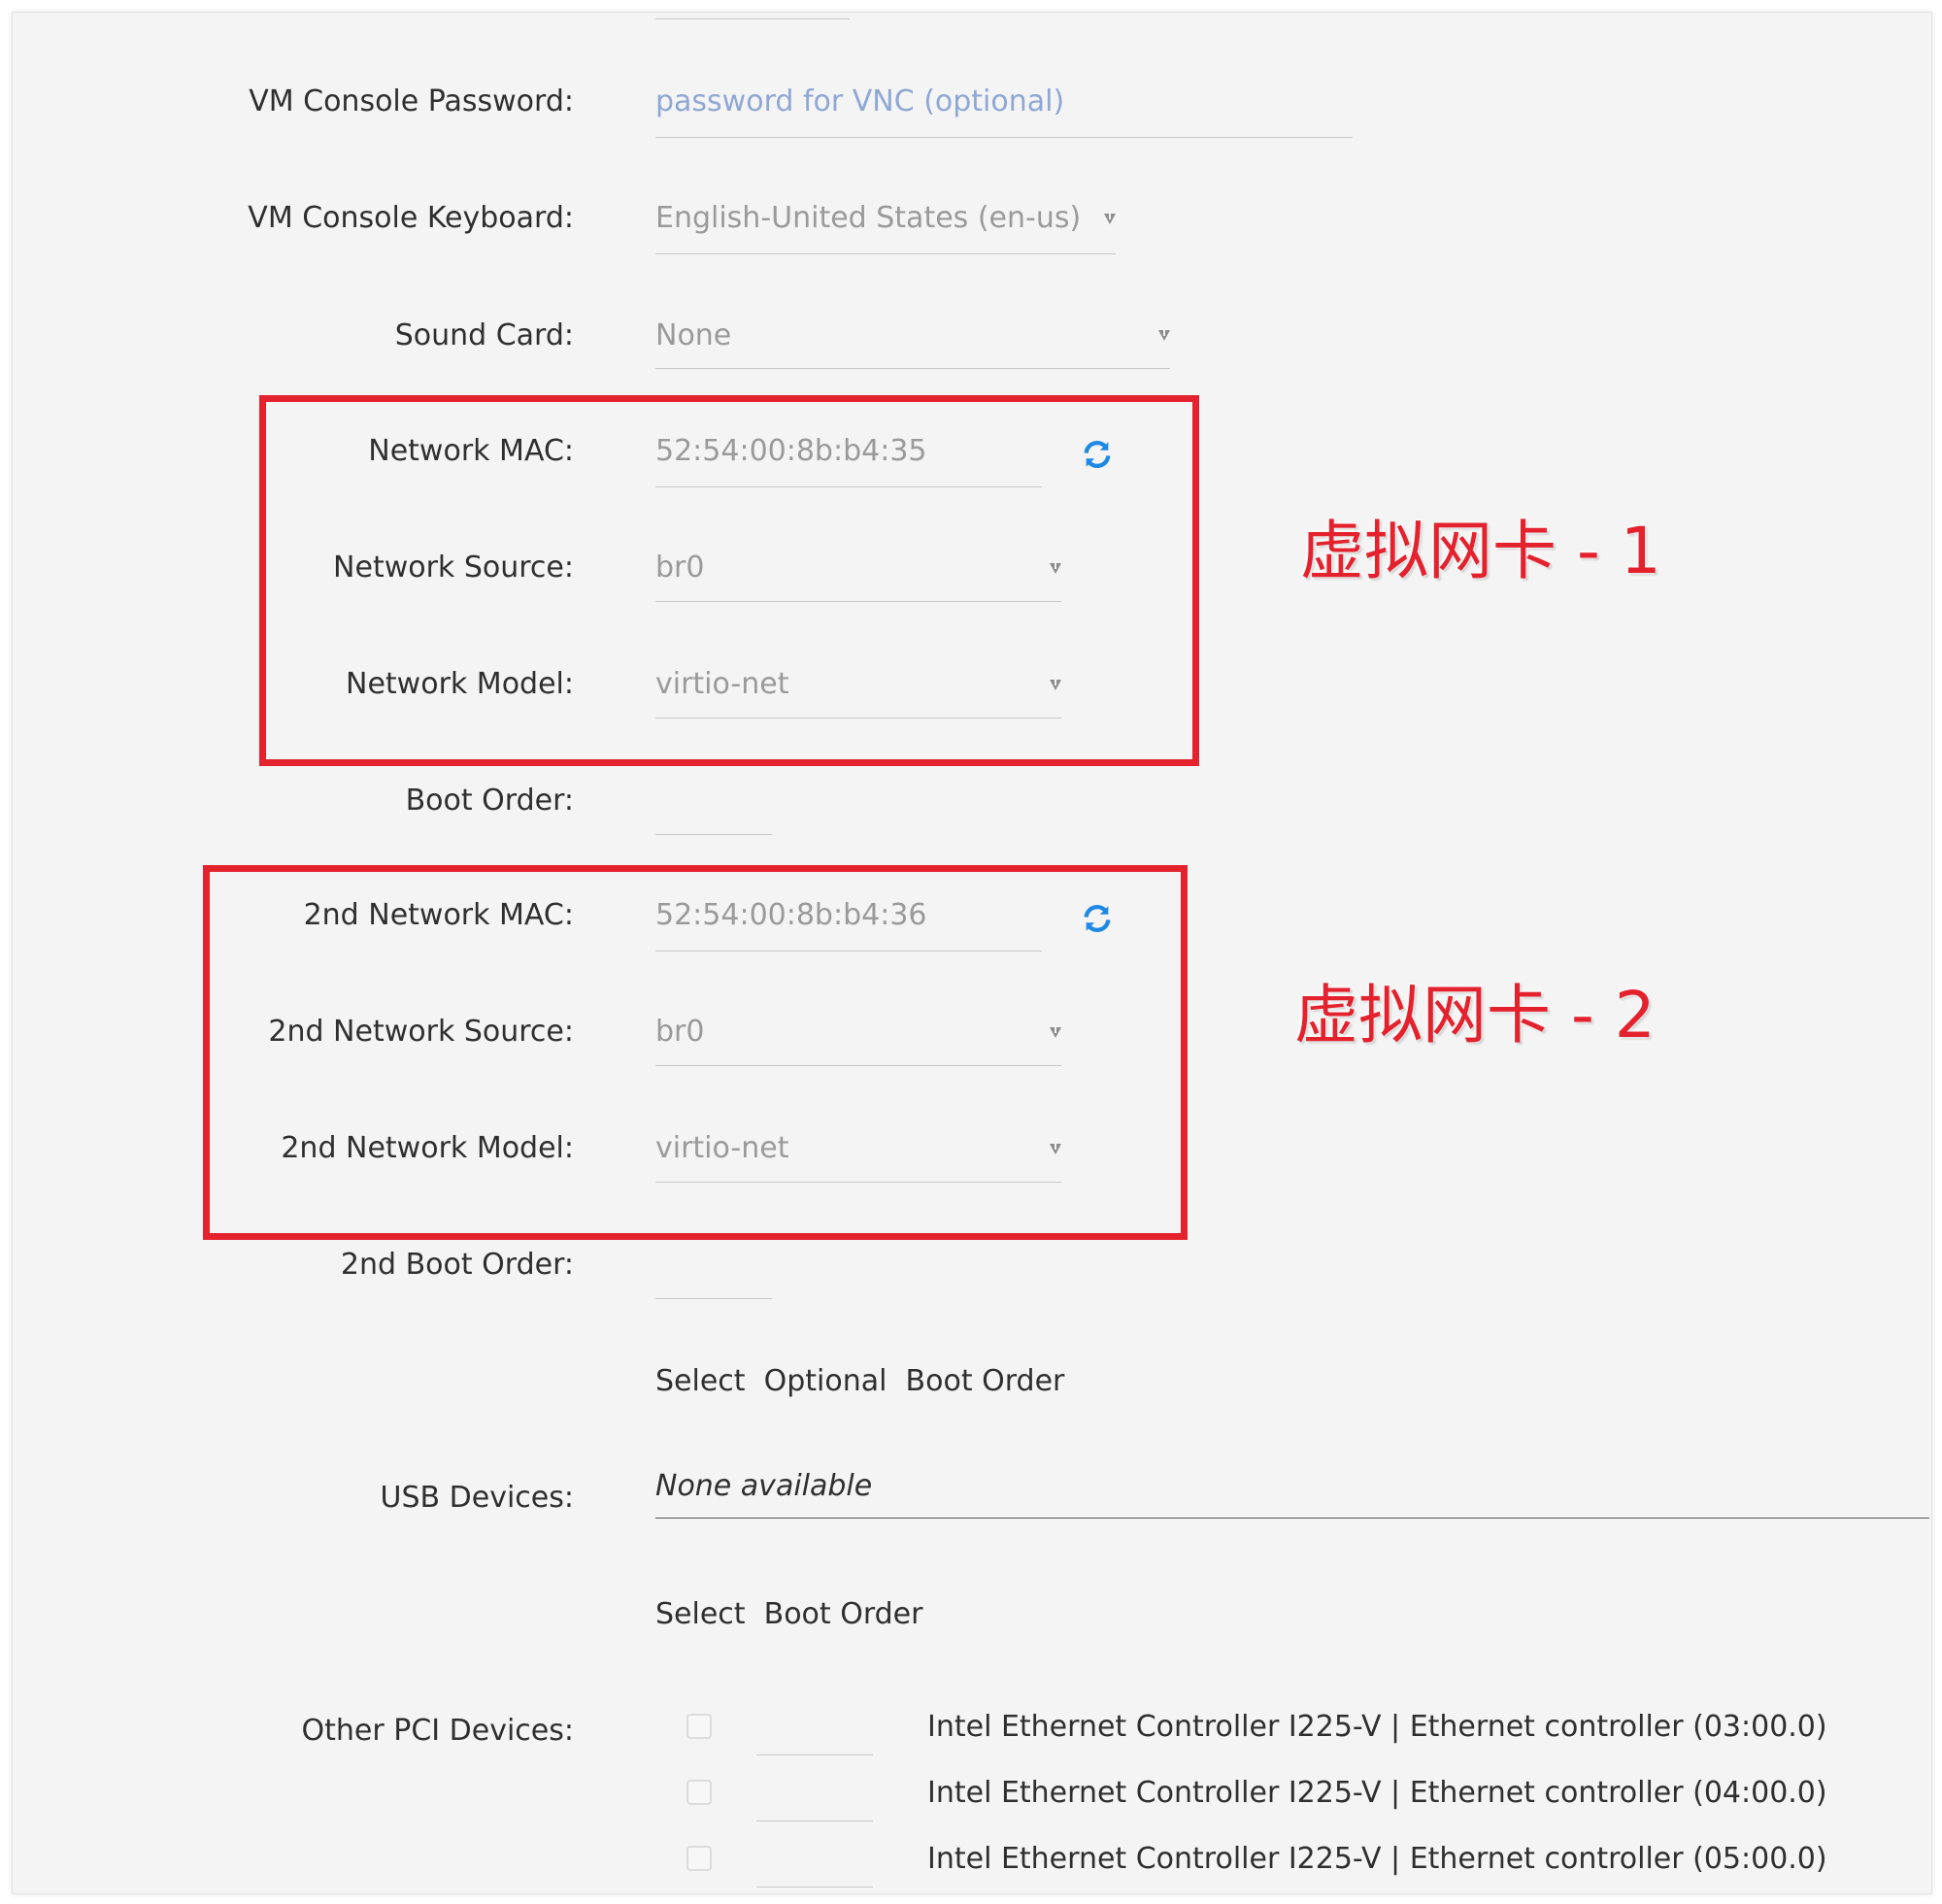 The image size is (1942, 1904). Describe the element at coordinates (722, 684) in the screenshot. I see `network-model-select: virtio-net` at that location.